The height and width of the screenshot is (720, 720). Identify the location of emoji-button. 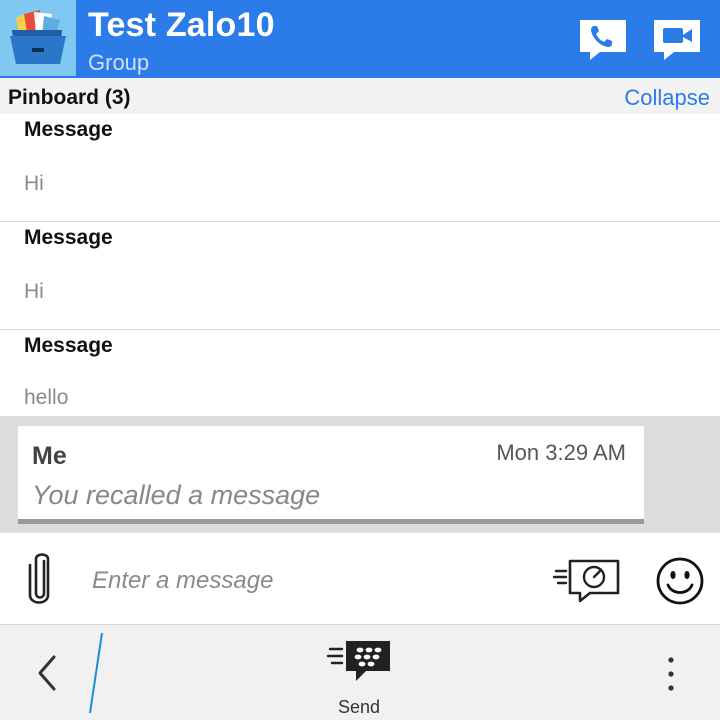
(680, 581).